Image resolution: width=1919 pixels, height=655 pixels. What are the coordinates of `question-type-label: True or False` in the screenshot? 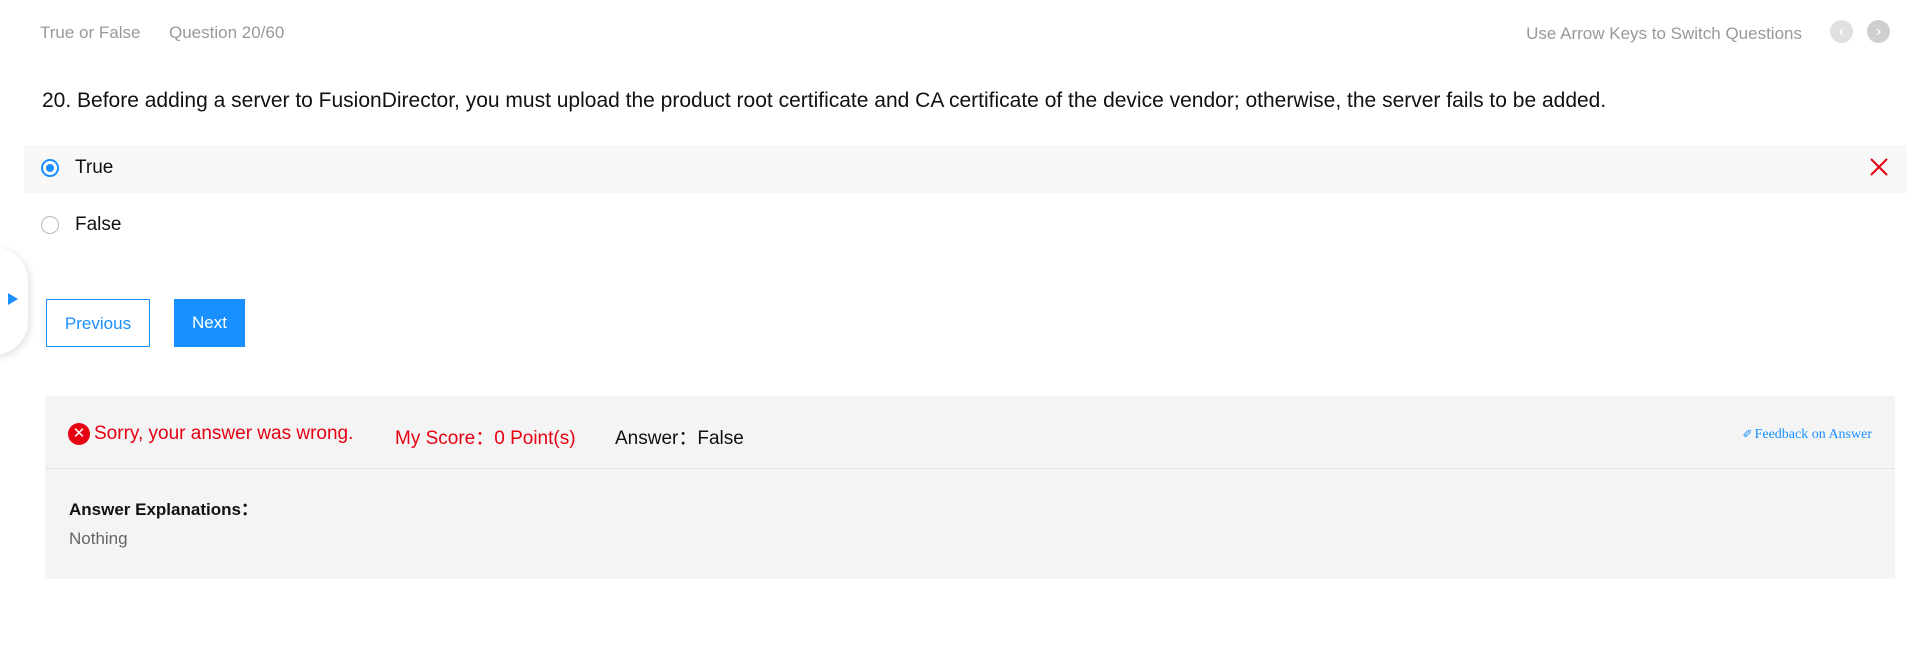 It's located at (90, 32).